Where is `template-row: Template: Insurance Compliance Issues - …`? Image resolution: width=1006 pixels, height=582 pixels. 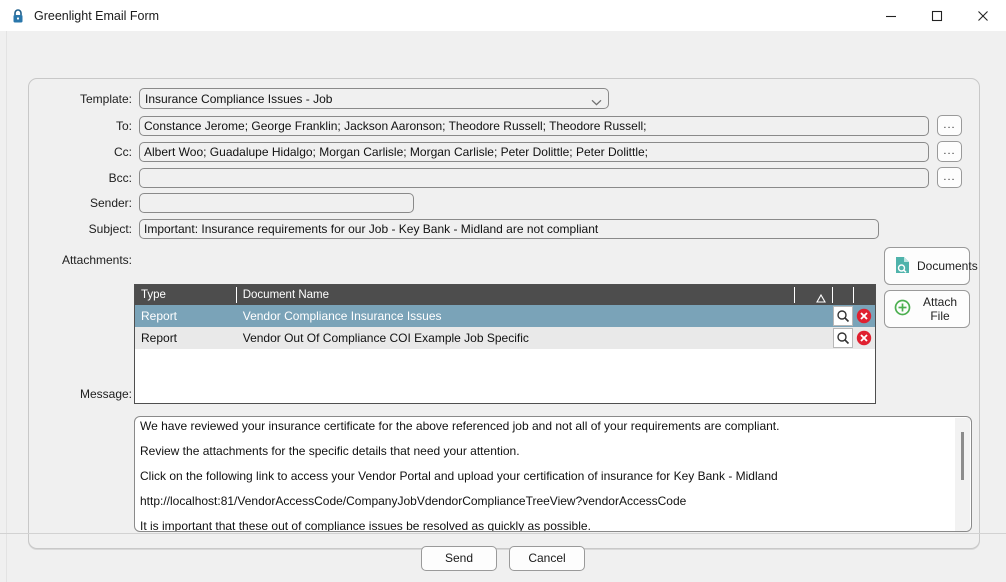 template-row: Template: Insurance Compliance Issues - … is located at coordinates (320, 98).